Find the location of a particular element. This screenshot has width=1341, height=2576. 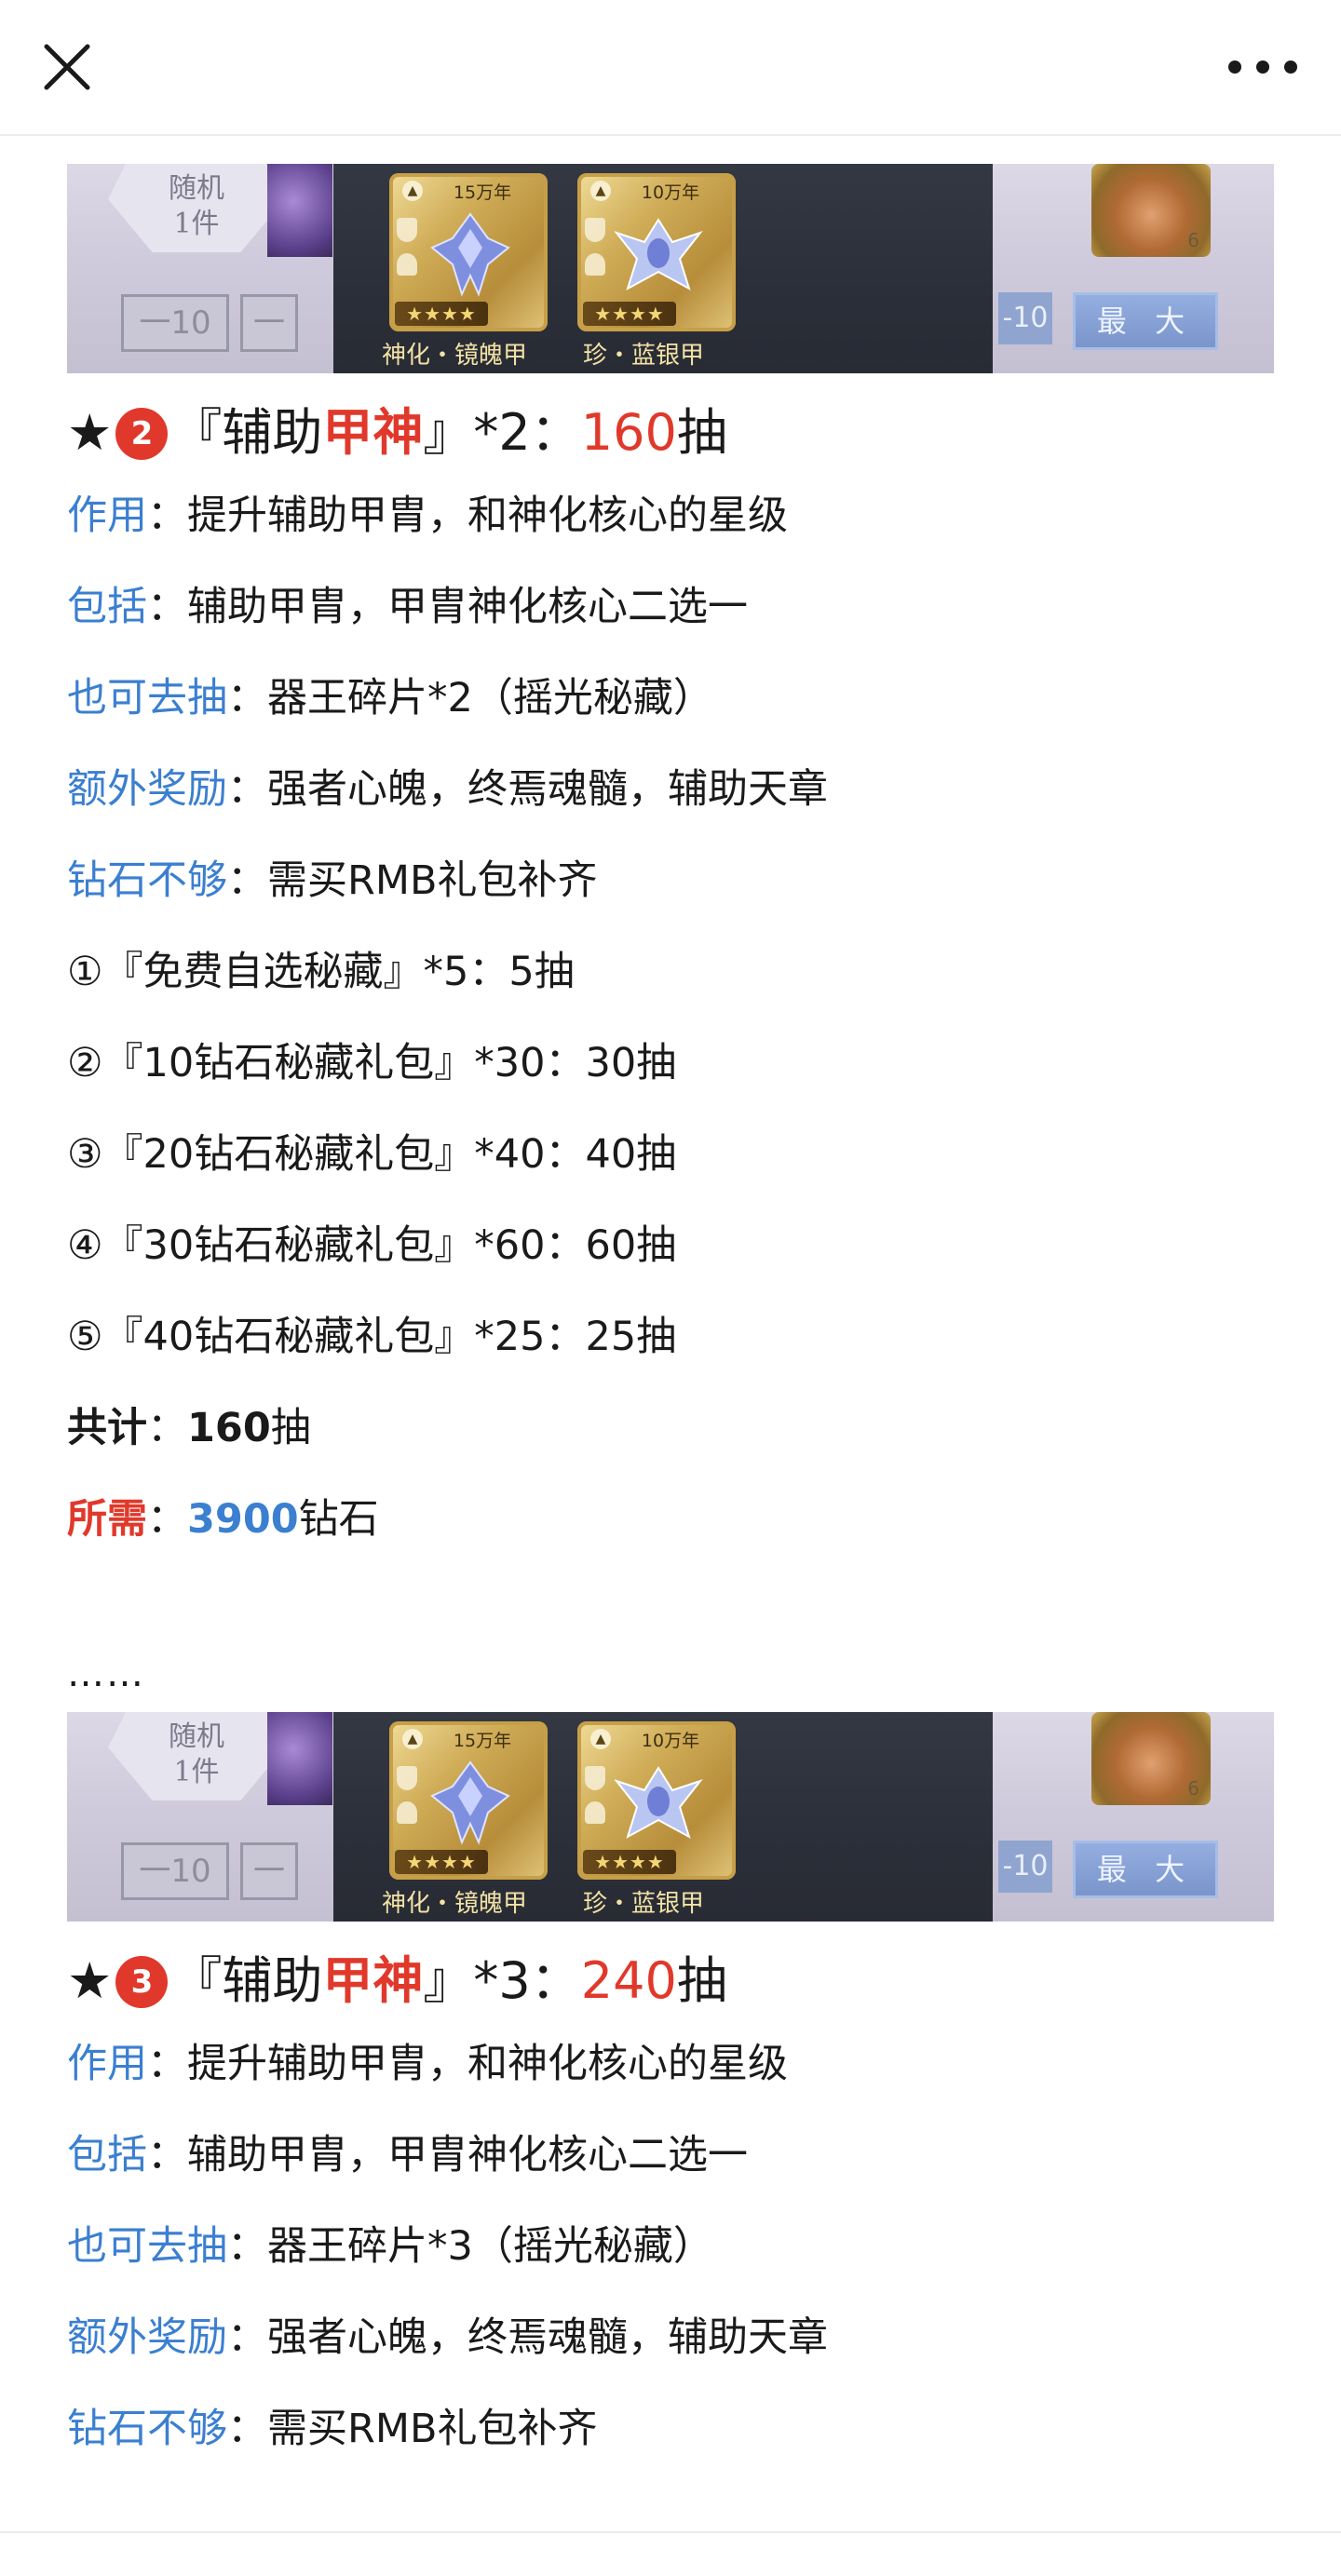

number-badge: 3 is located at coordinates (142, 1982).